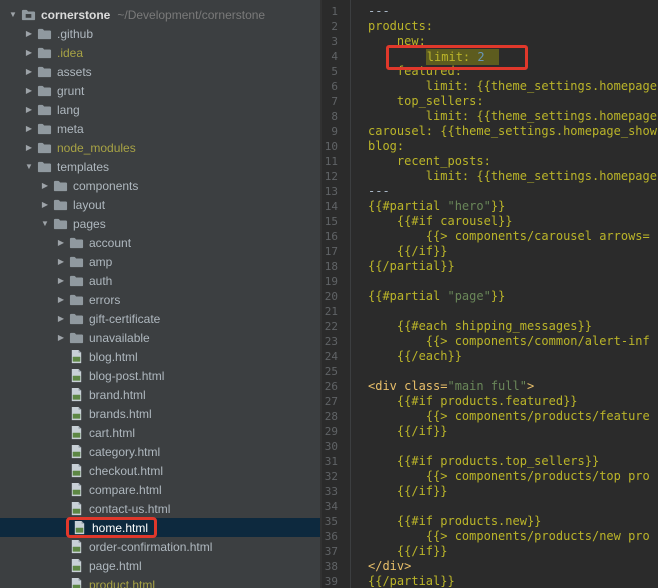  I want to click on code-line: 24 {{/each}}, so click(490, 356).